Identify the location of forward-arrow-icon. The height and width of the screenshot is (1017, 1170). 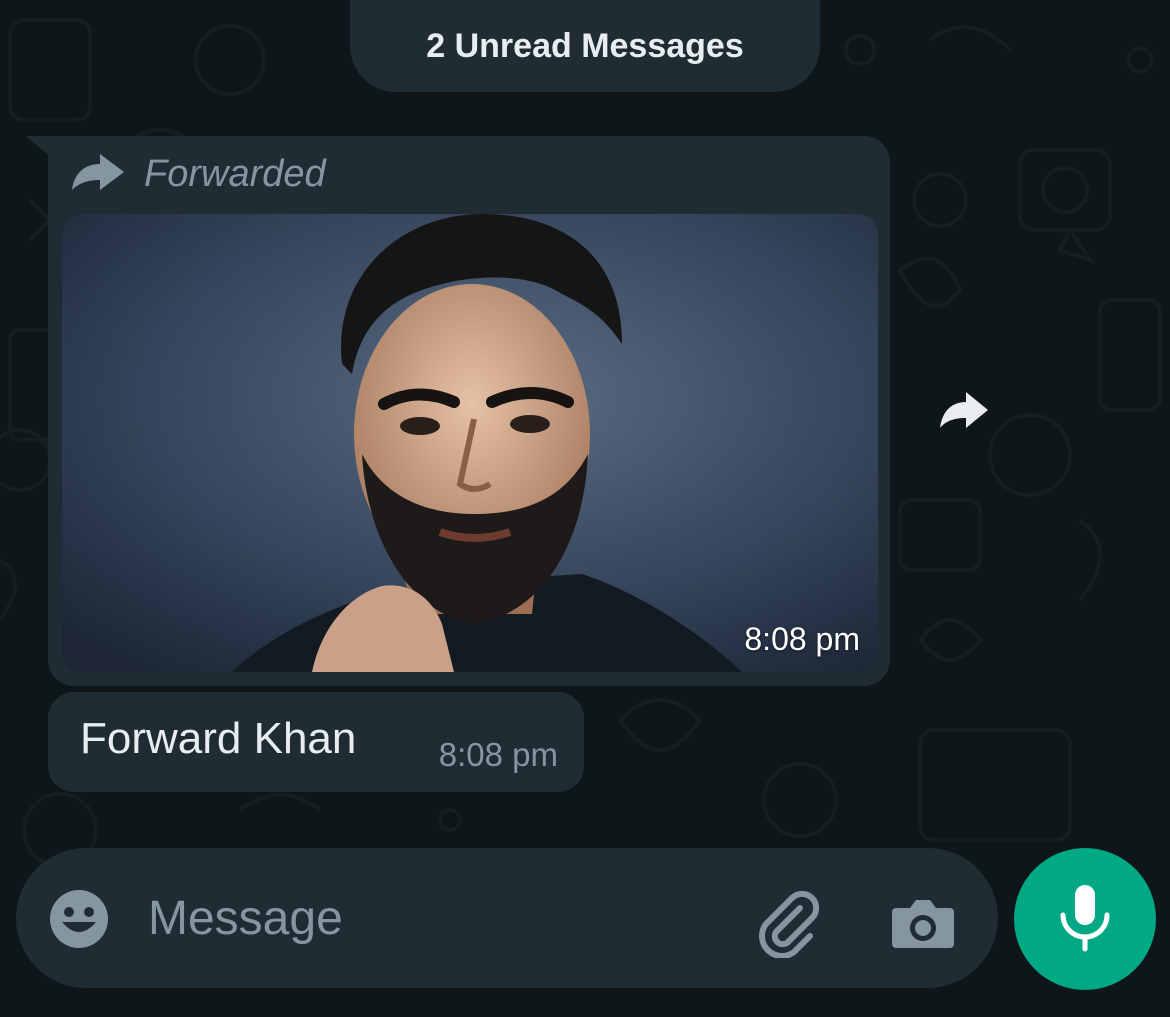
(98, 174).